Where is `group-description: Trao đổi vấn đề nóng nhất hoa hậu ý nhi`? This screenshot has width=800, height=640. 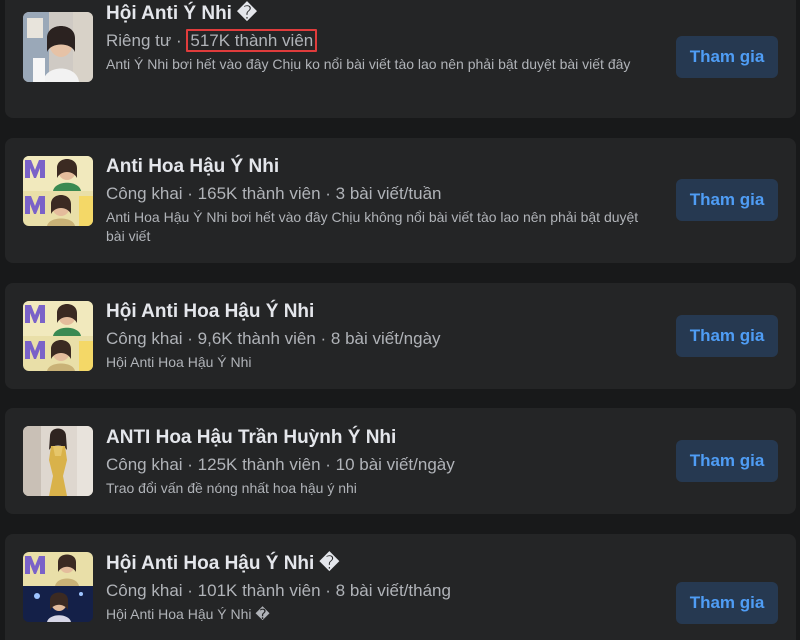
group-description: Trao đổi vấn đề nóng nhất hoa hậu ý nhi is located at coordinates (231, 488).